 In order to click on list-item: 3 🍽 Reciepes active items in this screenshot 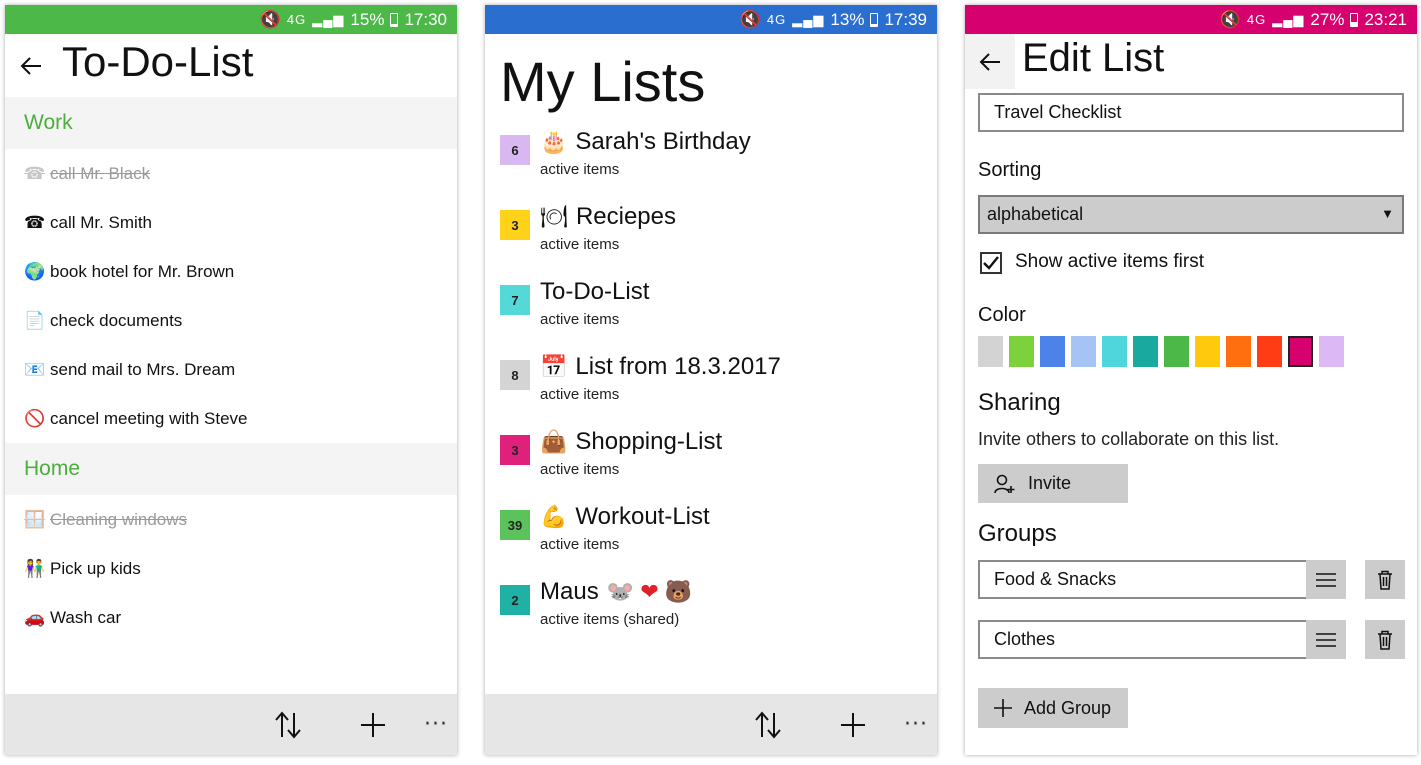, I will do `click(710, 234)`.